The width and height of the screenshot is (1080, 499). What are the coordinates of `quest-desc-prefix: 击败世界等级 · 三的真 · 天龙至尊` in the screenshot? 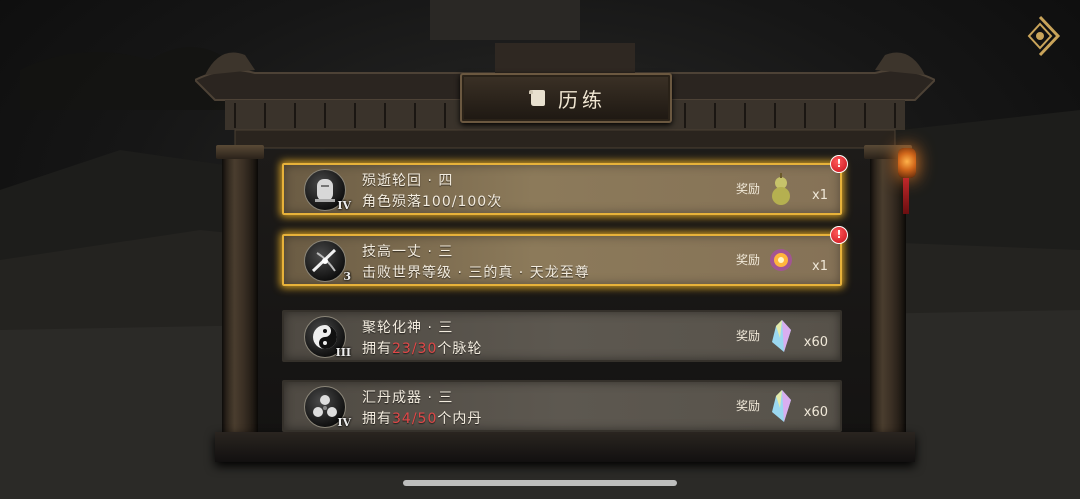 It's located at (476, 273).